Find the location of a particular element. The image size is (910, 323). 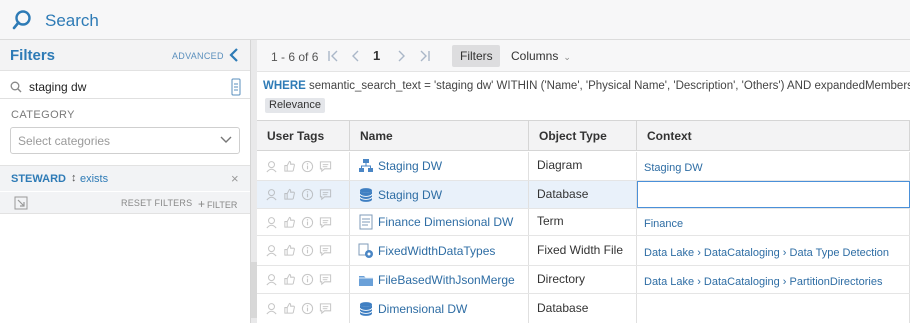

category-select: Select categories is located at coordinates (125, 140).